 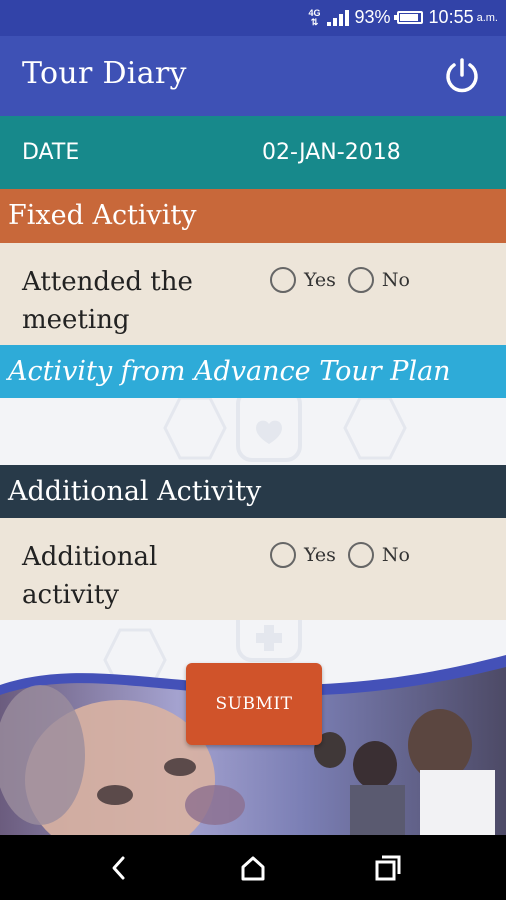 I want to click on navigation-bar, so click(x=253, y=867).